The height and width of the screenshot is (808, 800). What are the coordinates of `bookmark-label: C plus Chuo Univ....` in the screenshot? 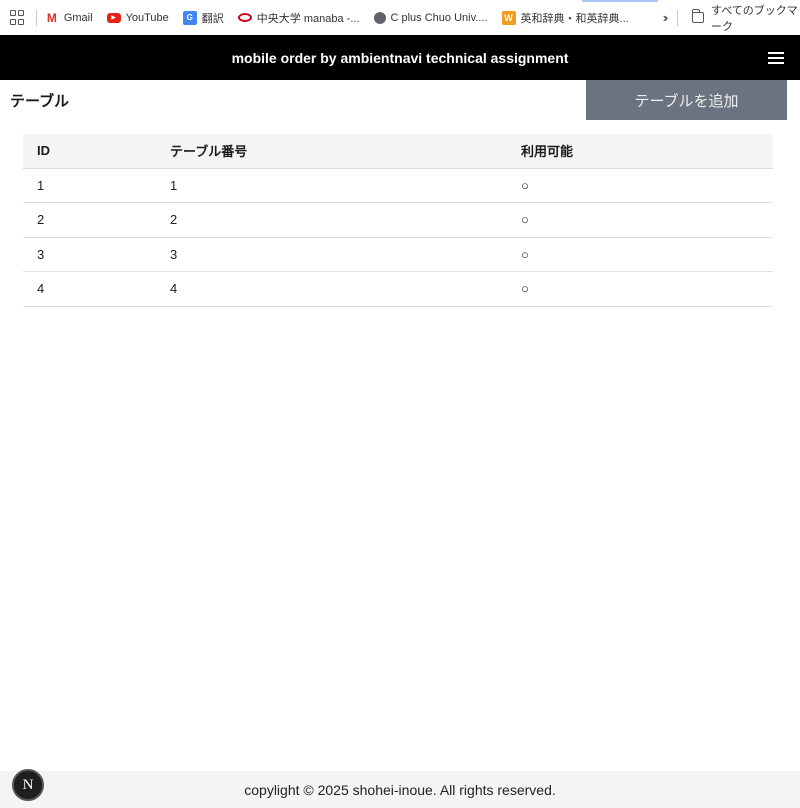 It's located at (439, 17).